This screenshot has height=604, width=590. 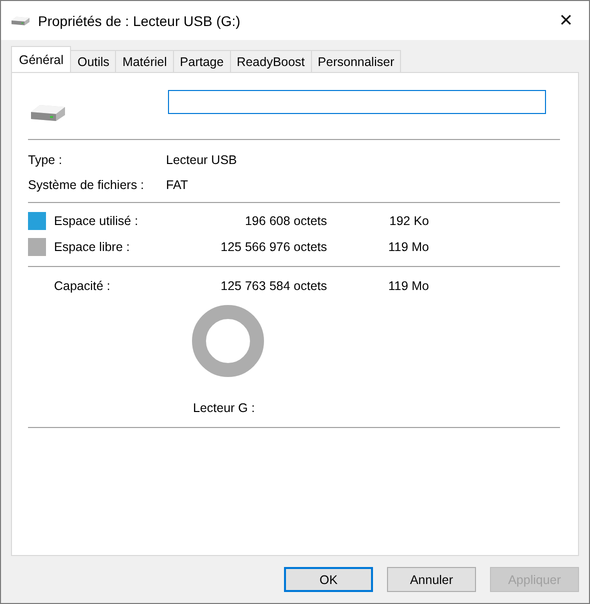 I want to click on dialog-button: Annuler, so click(x=431, y=579).